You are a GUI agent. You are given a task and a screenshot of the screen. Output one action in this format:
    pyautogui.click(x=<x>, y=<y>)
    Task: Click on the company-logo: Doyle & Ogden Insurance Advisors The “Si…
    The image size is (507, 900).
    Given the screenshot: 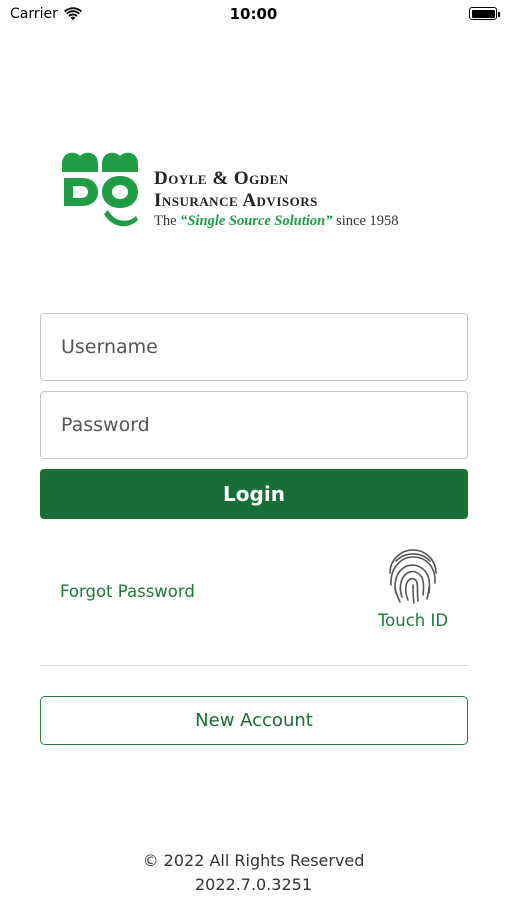 What is the action you would take?
    pyautogui.click(x=250, y=190)
    